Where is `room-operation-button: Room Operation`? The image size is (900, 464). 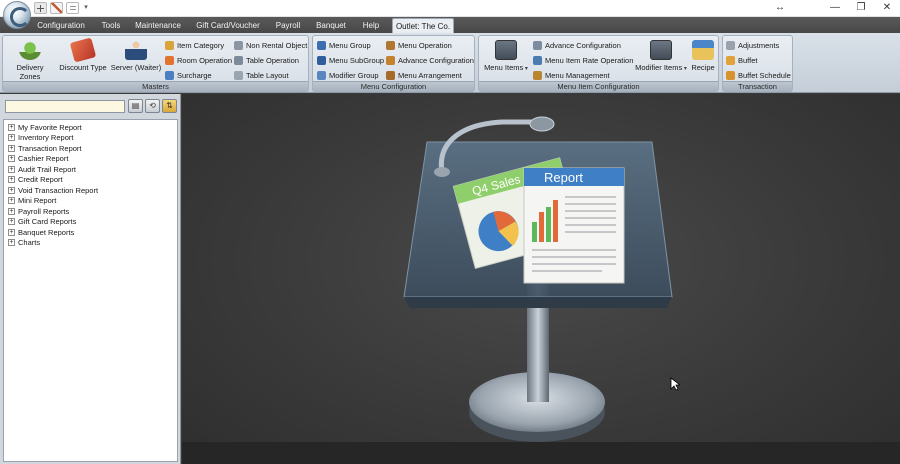
room-operation-button: Room Operation is located at coordinates (198, 60).